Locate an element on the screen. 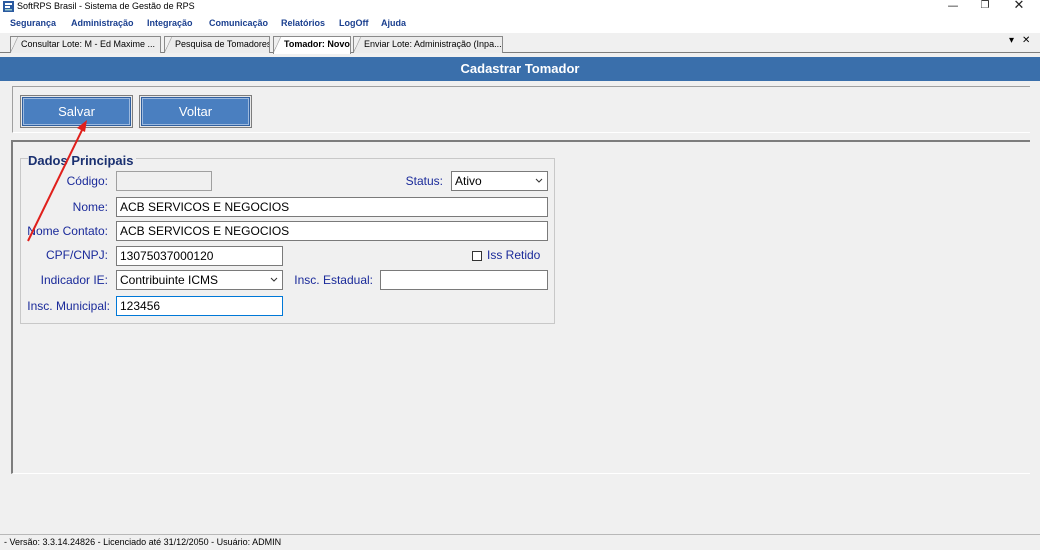 Image resolution: width=1040 pixels, height=550 pixels. close-window-button: ✕ is located at coordinates (1019, 7).